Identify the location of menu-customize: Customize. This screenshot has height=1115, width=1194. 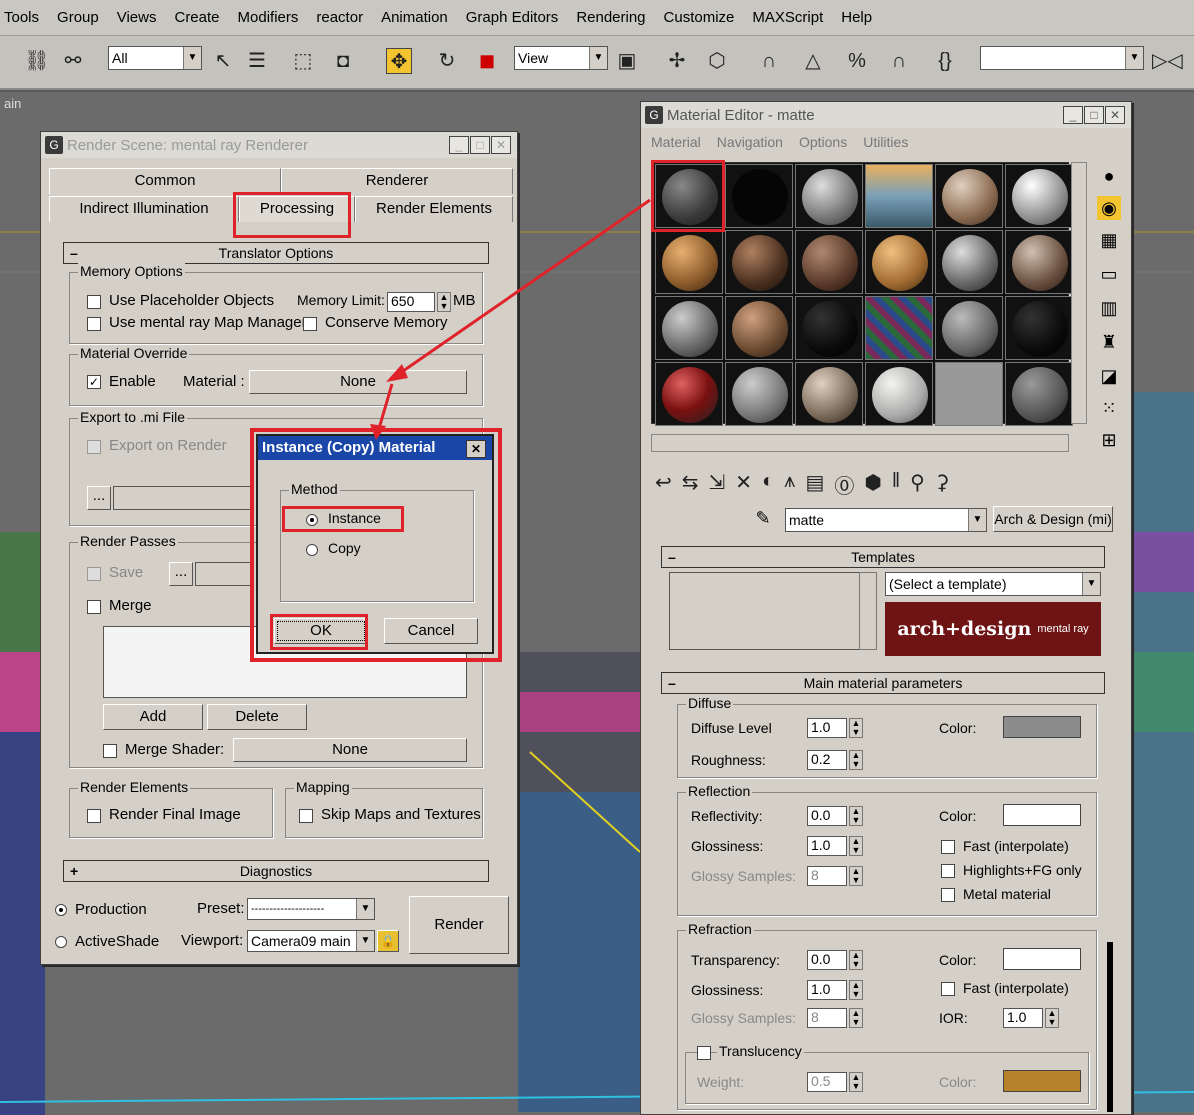
(699, 17).